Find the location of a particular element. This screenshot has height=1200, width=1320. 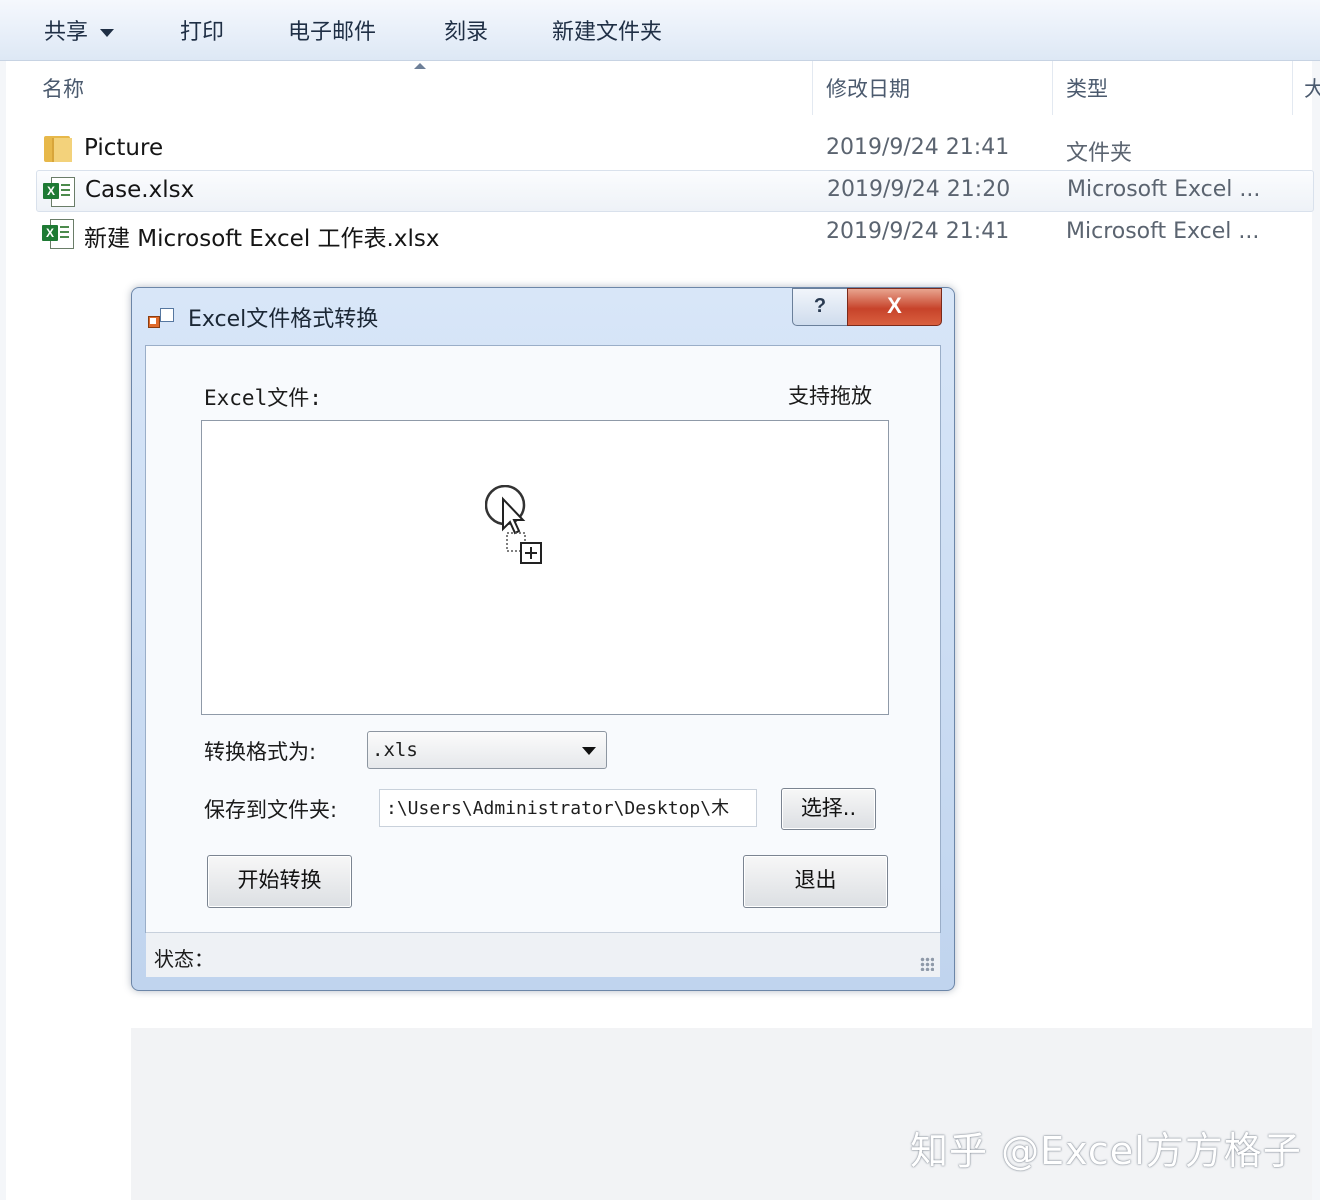

file-name: 新建 Microsoft Excel 工作表.xlsx is located at coordinates (262, 239).